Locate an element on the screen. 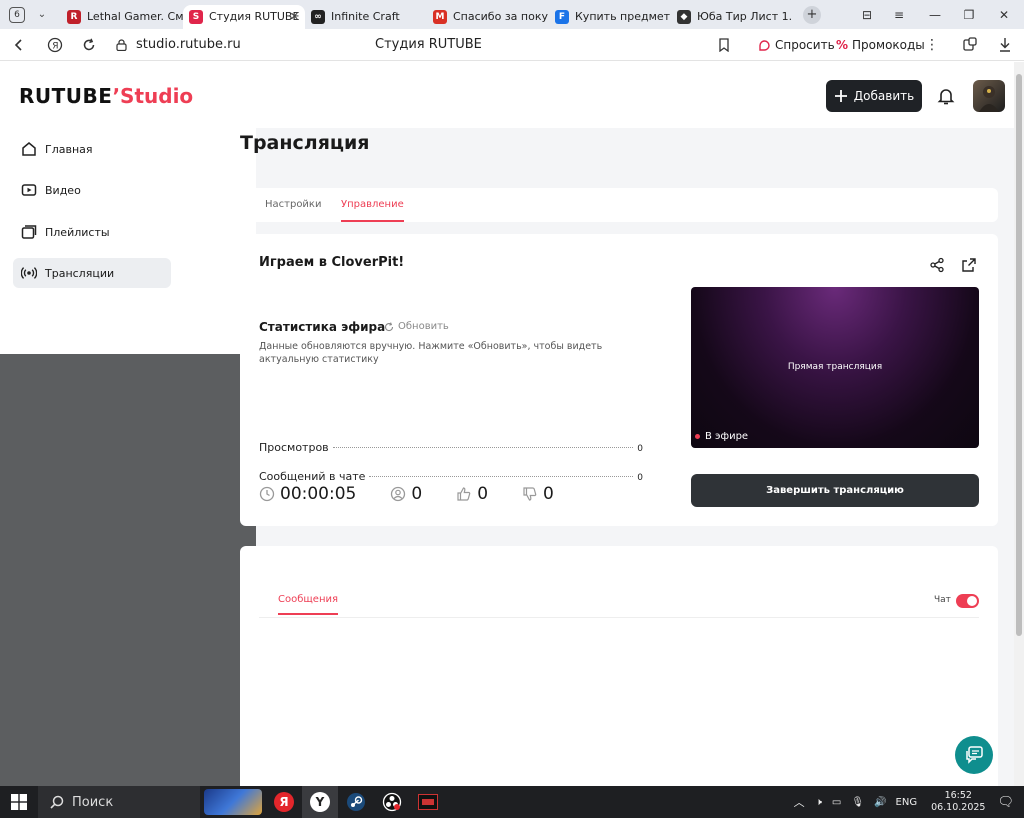  volume-icon: 🔊 is located at coordinates (880, 802).